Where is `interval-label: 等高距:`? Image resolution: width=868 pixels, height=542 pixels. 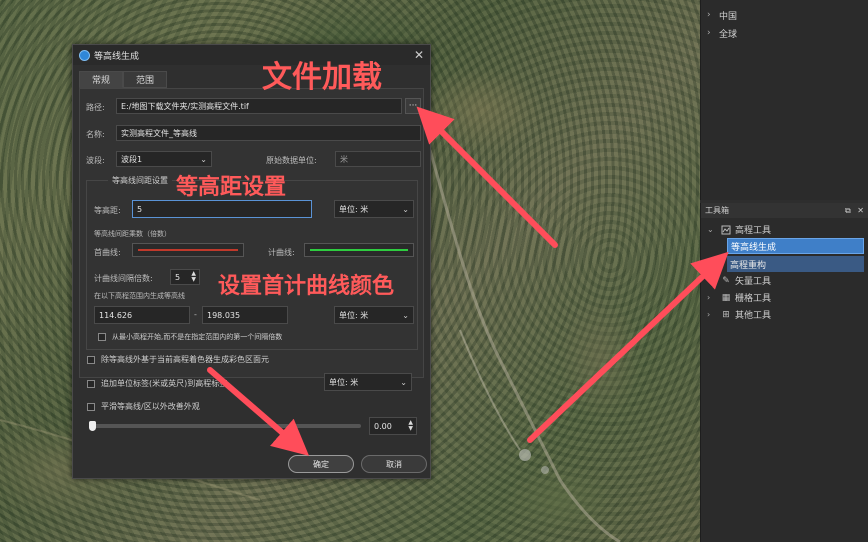
interval-label: 等高距: is located at coordinates (107, 210).